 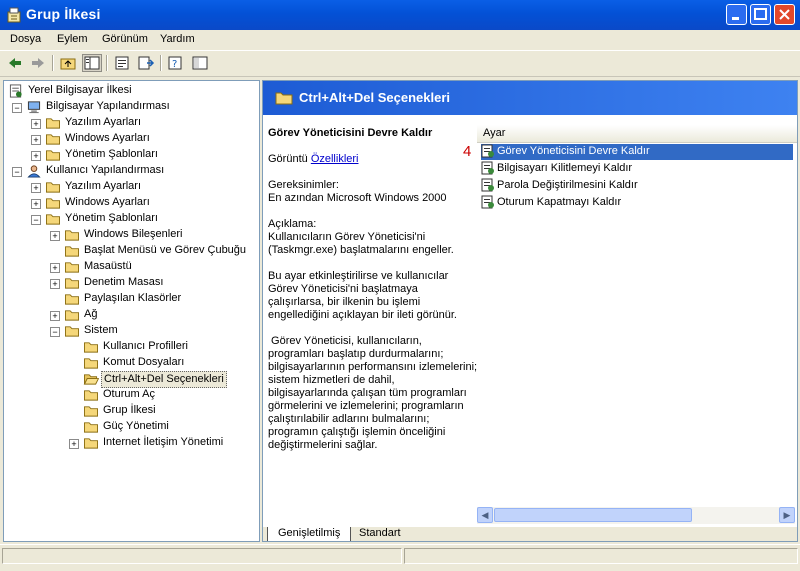 I want to click on maximize-button, so click(x=760, y=14).